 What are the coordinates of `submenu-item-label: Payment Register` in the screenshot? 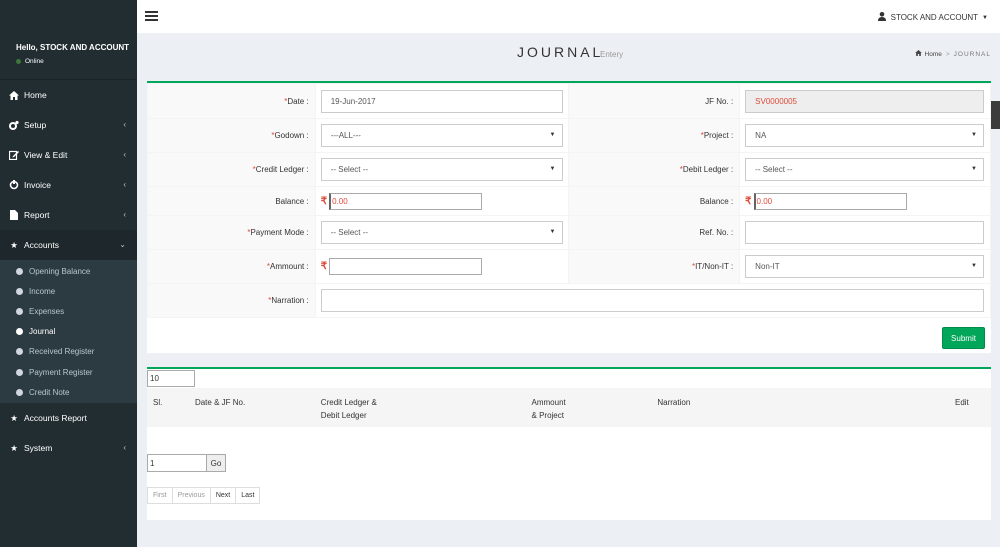 It's located at (61, 372).